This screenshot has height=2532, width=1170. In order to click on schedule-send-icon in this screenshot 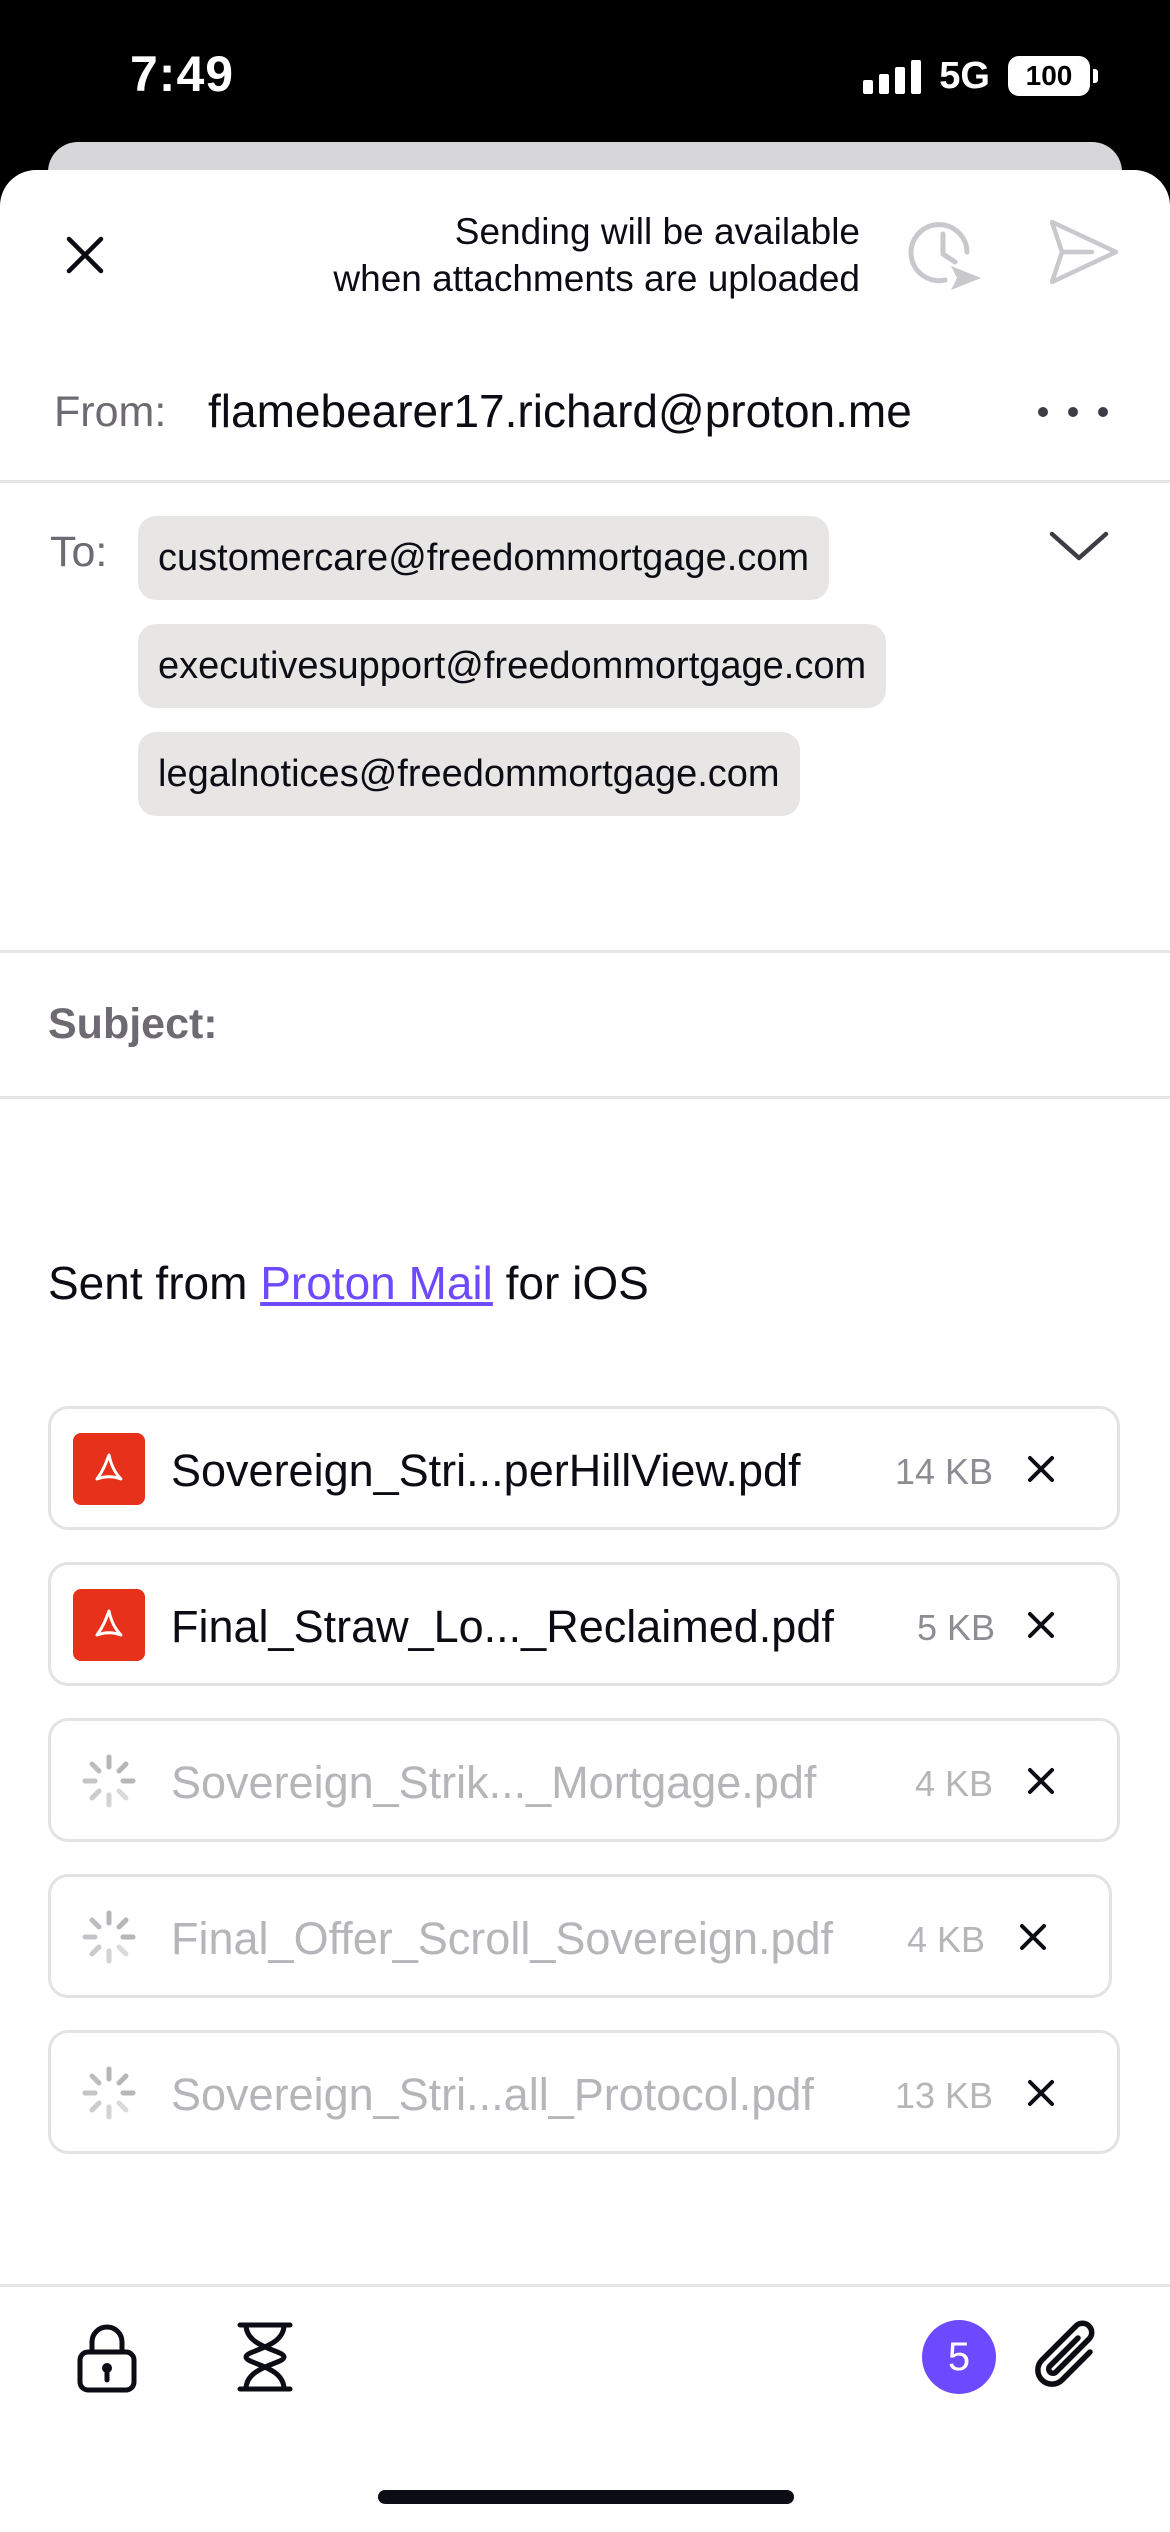, I will do `click(944, 256)`.